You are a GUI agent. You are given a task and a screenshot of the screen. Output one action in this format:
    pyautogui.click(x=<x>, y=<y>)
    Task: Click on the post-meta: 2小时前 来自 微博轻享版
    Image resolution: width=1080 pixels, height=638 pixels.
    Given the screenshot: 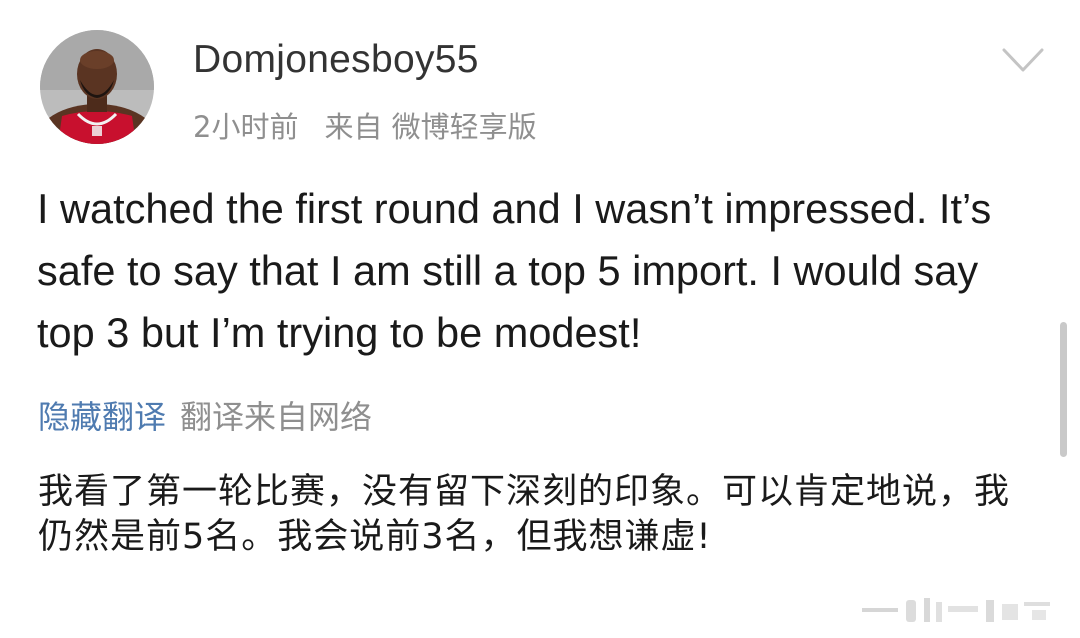 What is the action you would take?
    pyautogui.click(x=365, y=125)
    